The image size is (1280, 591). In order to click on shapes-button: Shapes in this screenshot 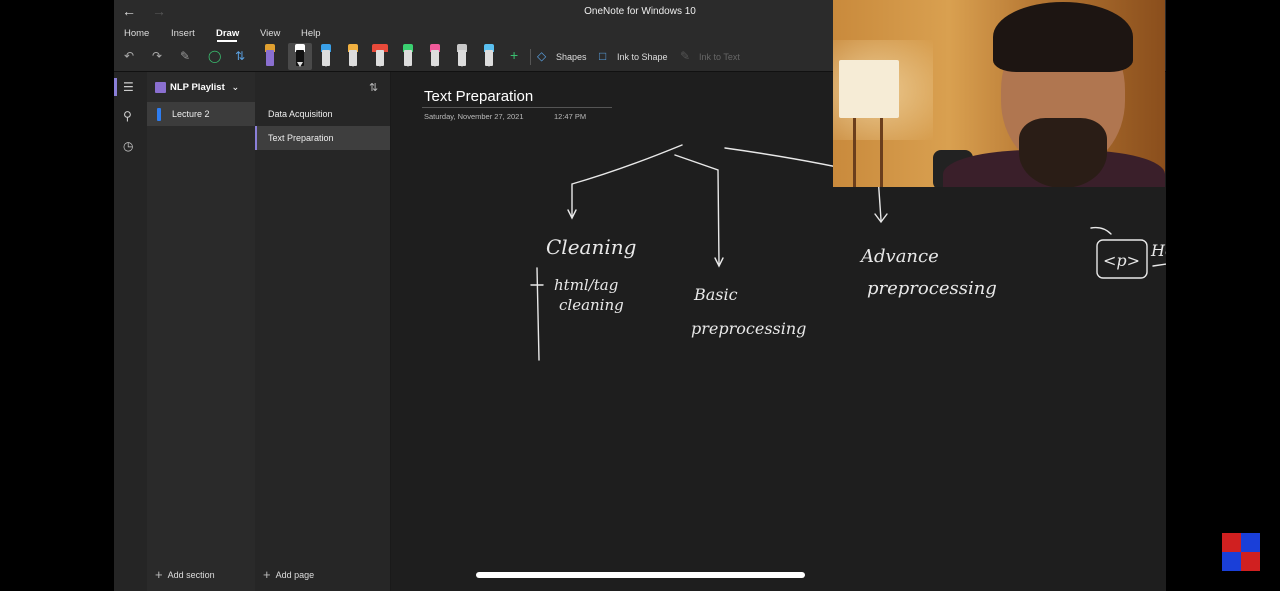, I will do `click(571, 57)`.